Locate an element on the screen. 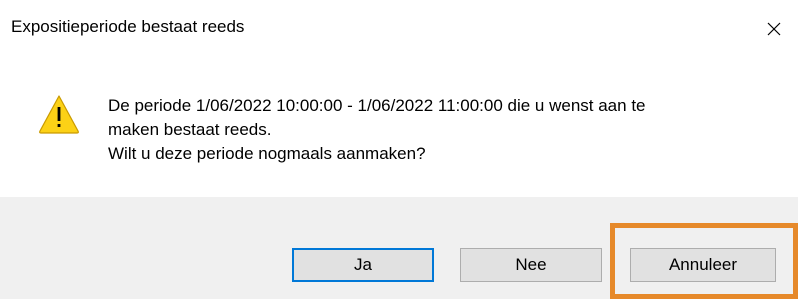  dialog-title: Expositieperiode bestaat reeds is located at coordinates (128, 26).